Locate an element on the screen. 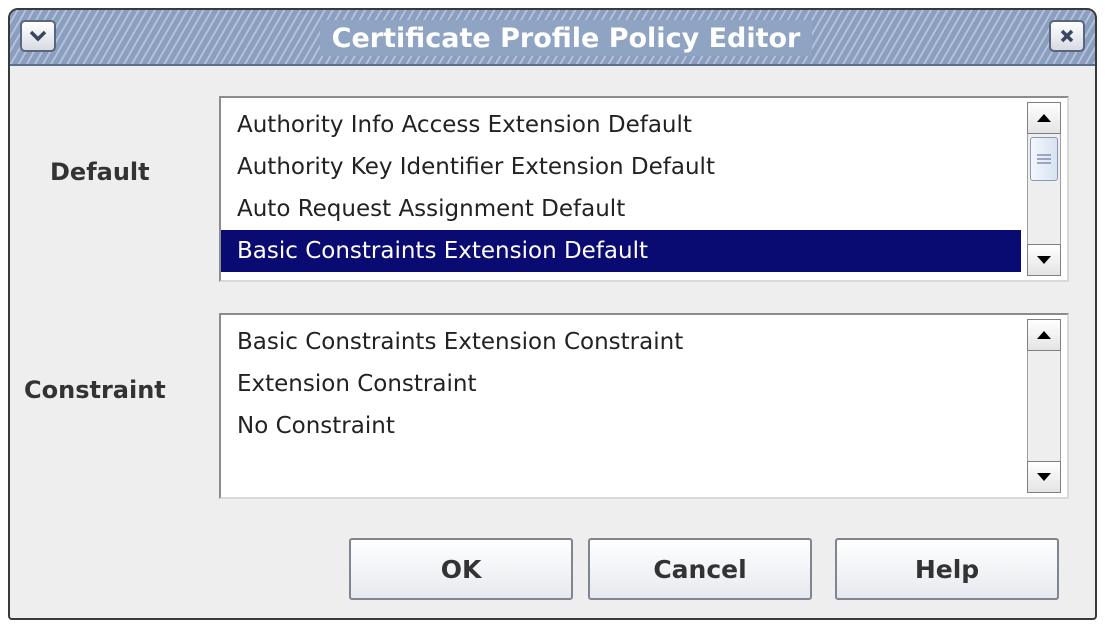  default-scroll-thumb is located at coordinates (1044, 159).